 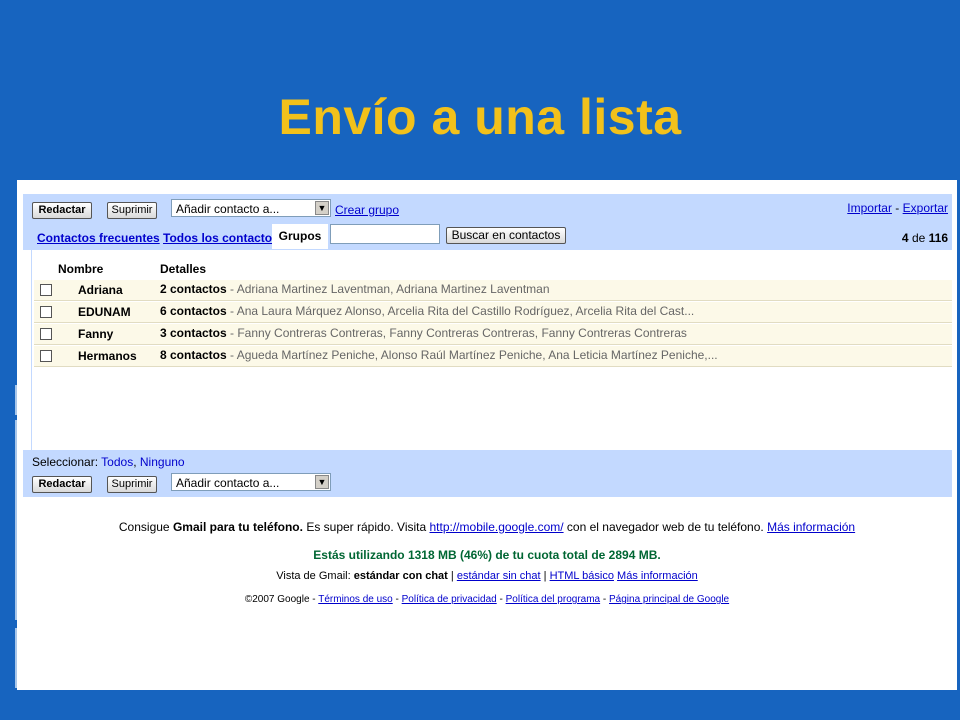 What do you see at coordinates (506, 235) in the screenshot?
I see `search-contacts-button: Buscar en contactos` at bounding box center [506, 235].